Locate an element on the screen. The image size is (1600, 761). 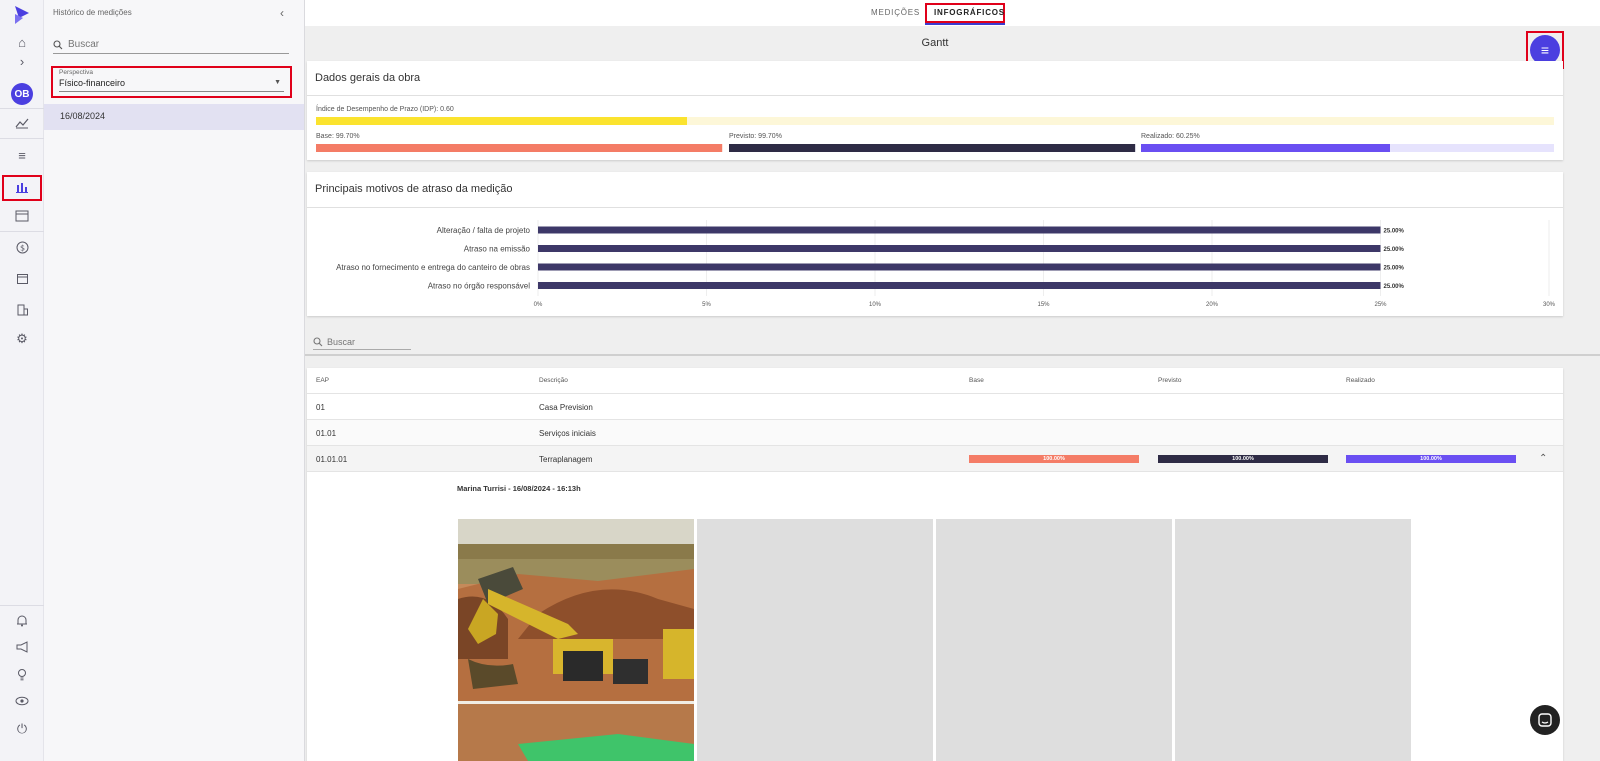
table-search is located at coordinates (362, 342).